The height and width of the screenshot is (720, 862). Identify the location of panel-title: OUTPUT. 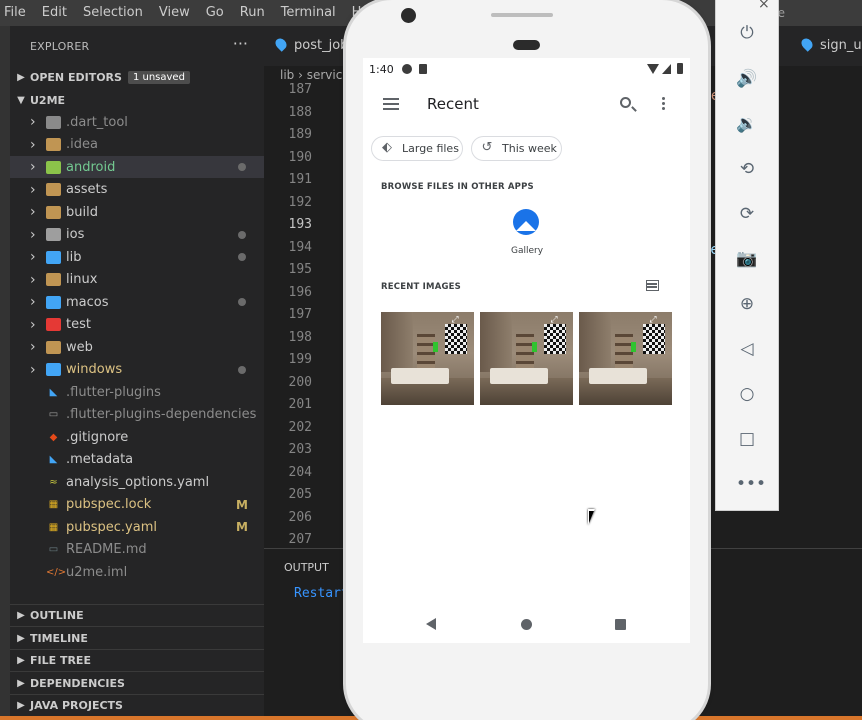
(306, 567).